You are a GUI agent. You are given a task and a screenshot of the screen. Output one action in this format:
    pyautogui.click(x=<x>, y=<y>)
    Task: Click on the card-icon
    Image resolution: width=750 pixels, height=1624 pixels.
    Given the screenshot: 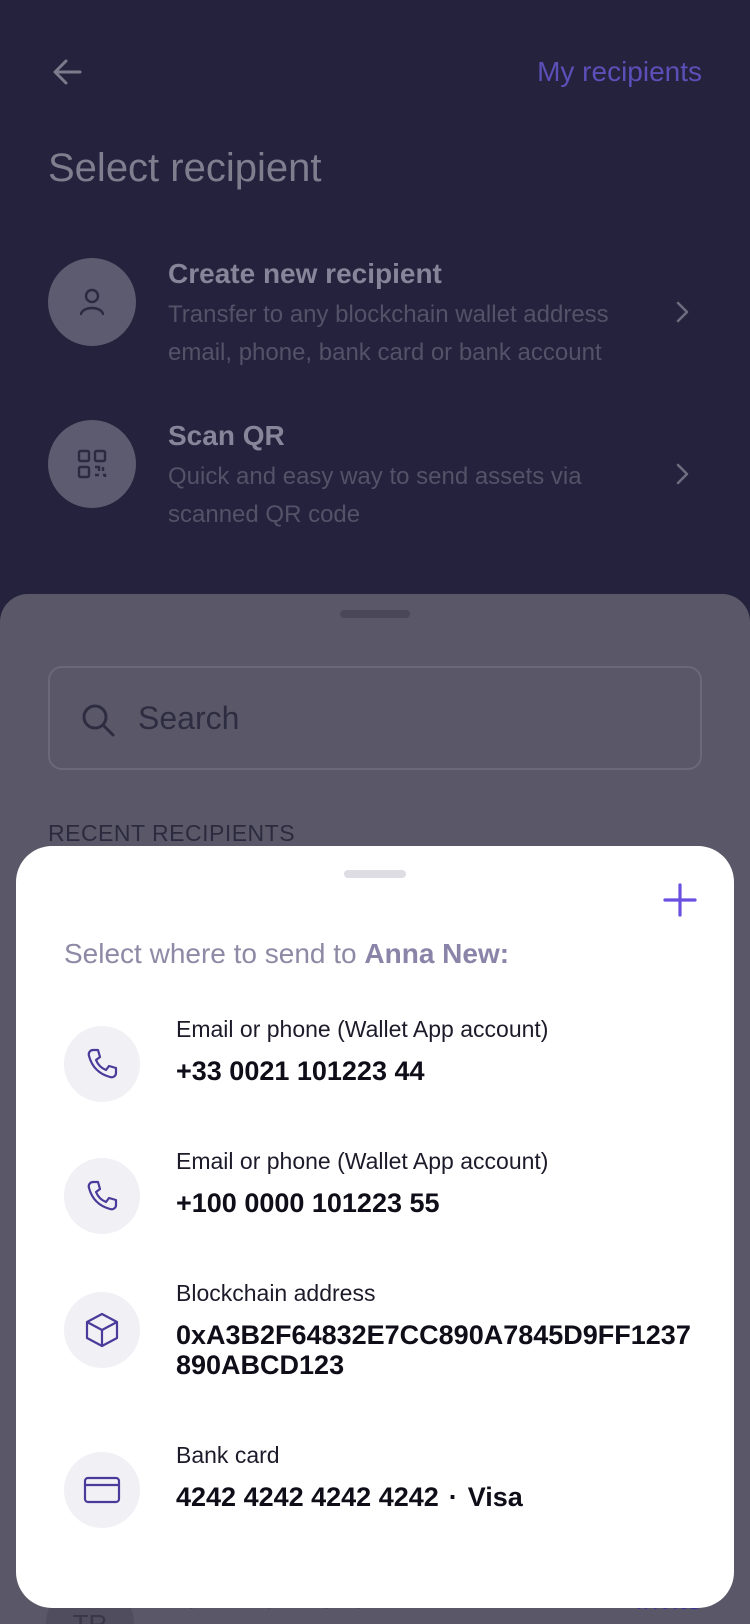 What is the action you would take?
    pyautogui.click(x=102, y=1490)
    